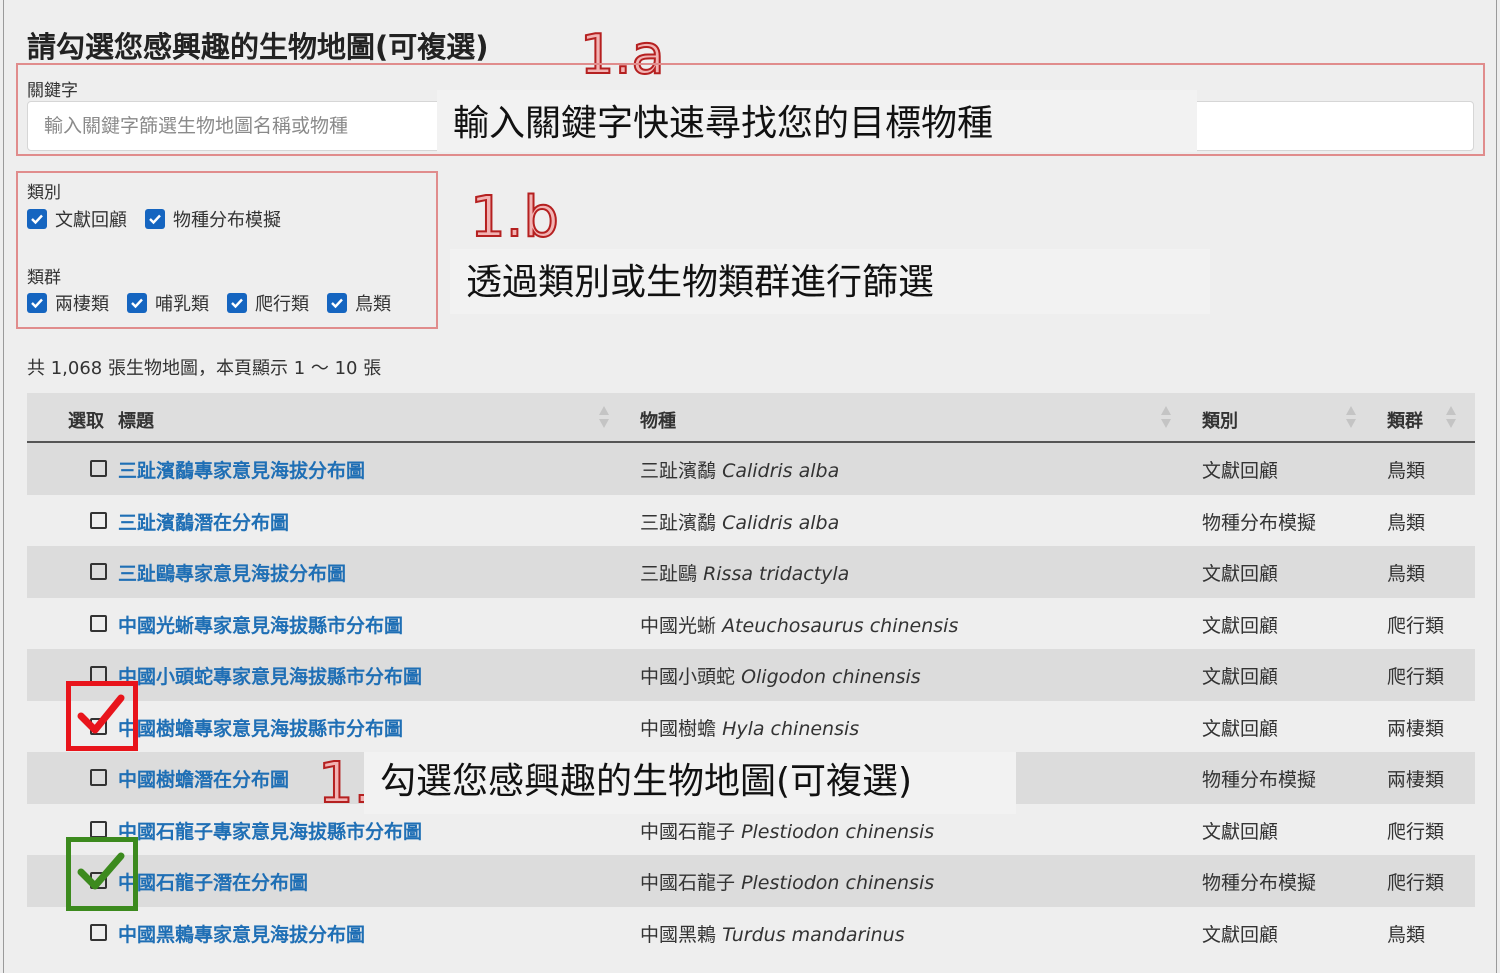 The height and width of the screenshot is (973, 1500). I want to click on group-filter-amphibians: 兩棲類, so click(68, 303).